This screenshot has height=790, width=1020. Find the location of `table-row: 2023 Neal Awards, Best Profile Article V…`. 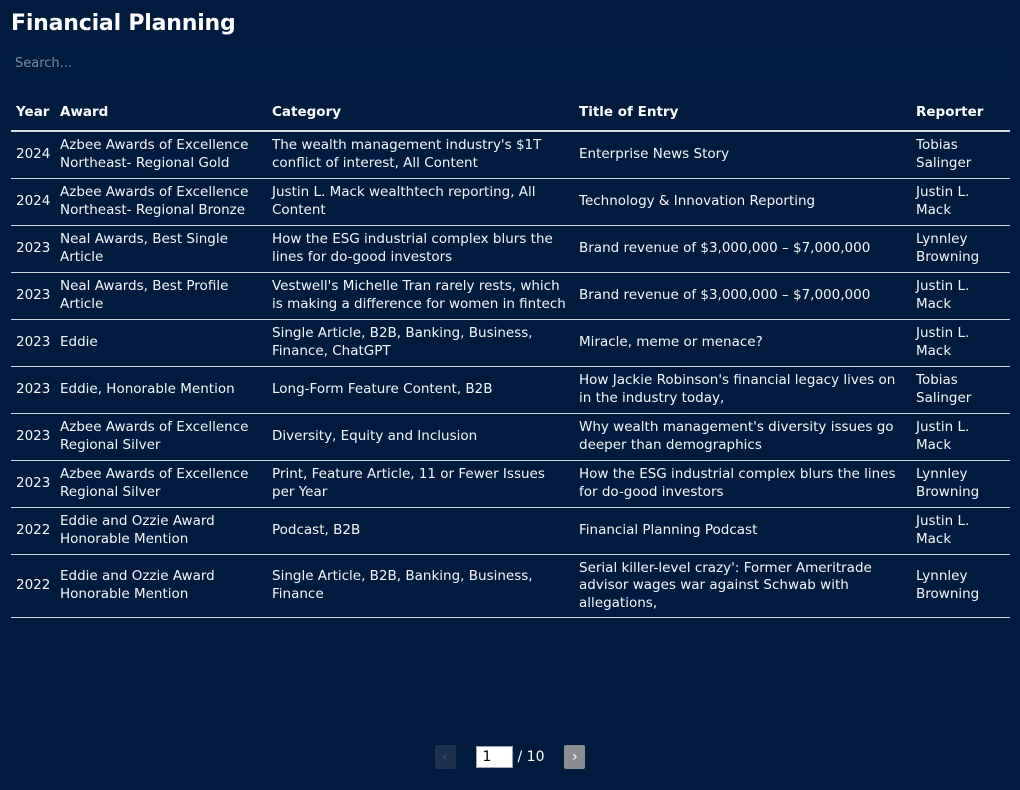

table-row: 2023 Neal Awards, Best Profile Article V… is located at coordinates (510, 296).